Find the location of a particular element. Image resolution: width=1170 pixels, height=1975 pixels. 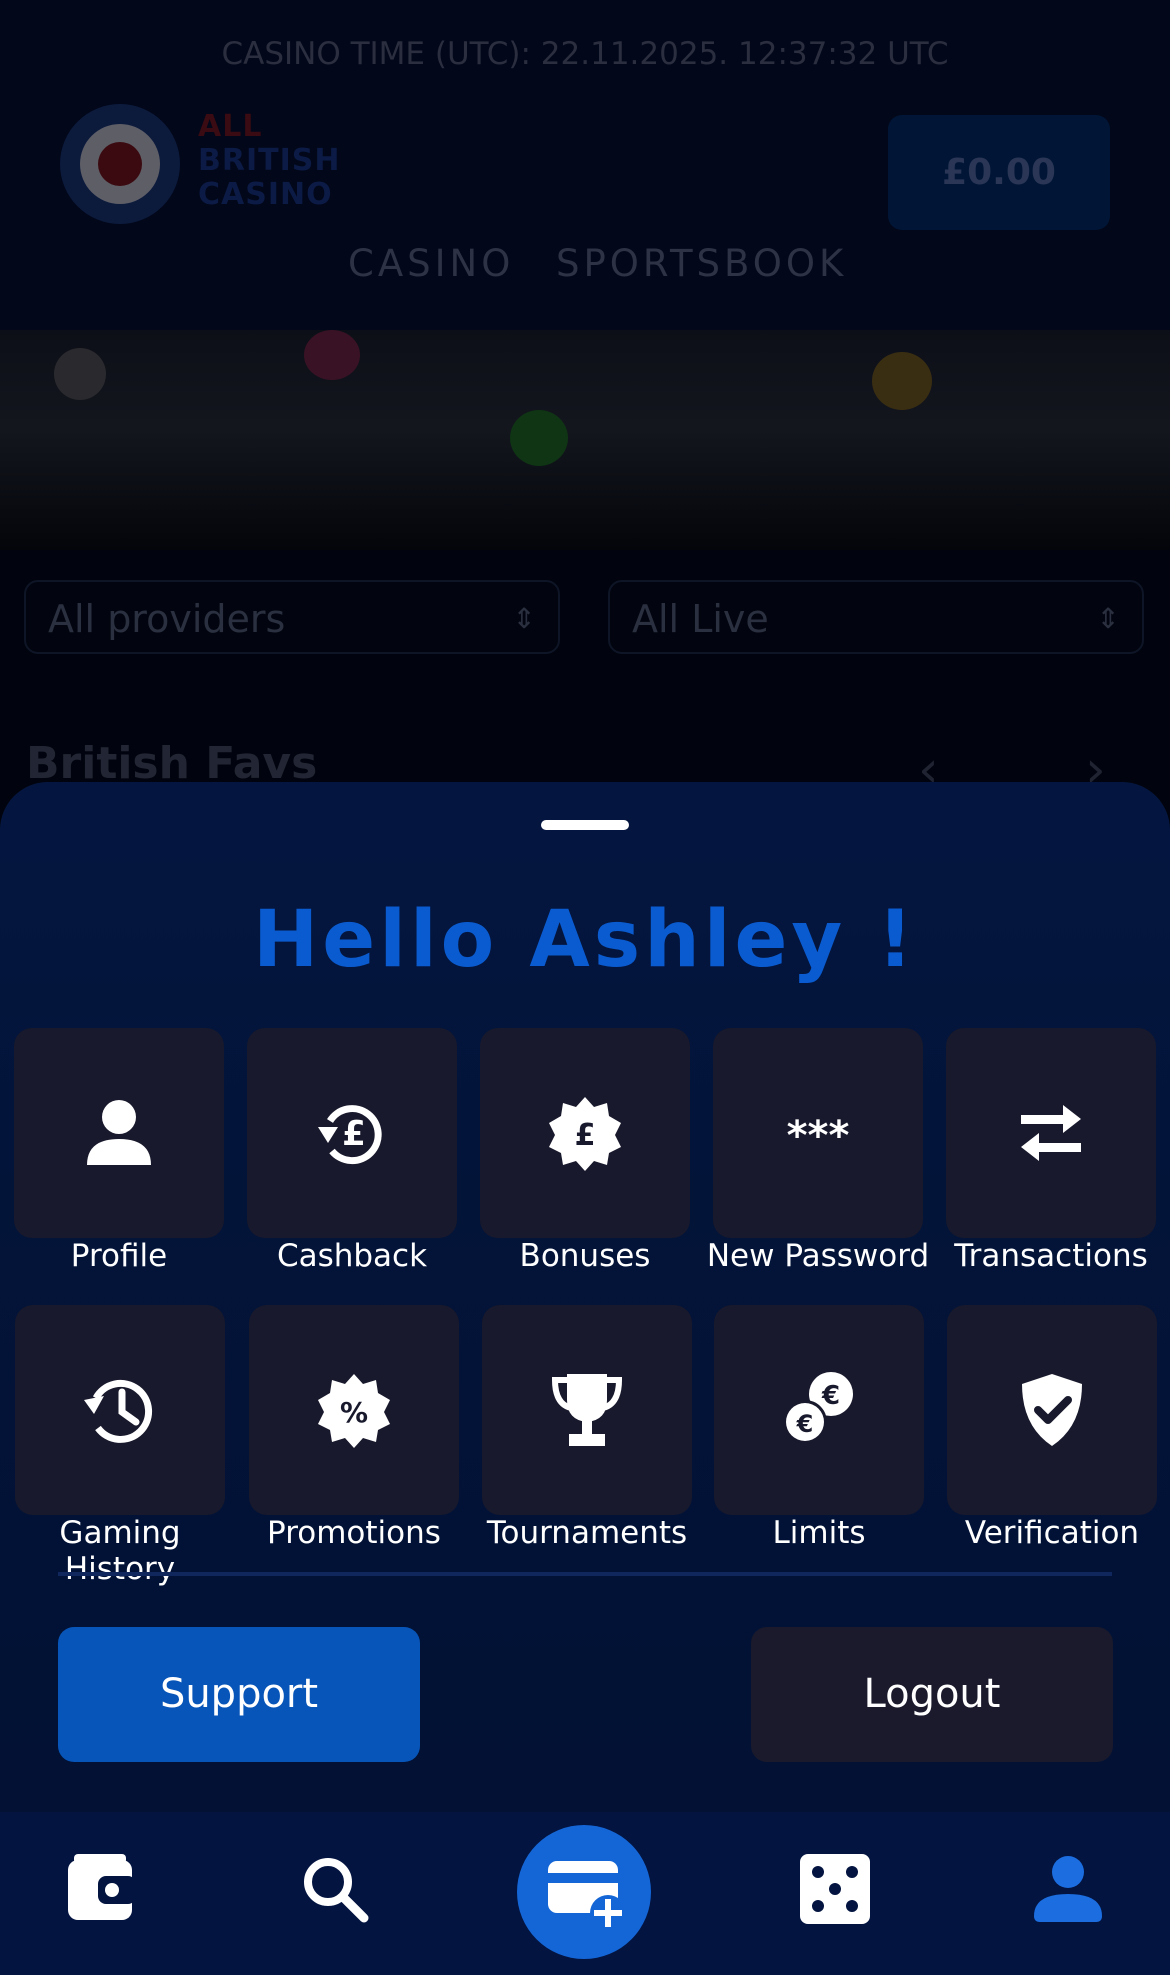

shield-check-icon is located at coordinates (1052, 1410).